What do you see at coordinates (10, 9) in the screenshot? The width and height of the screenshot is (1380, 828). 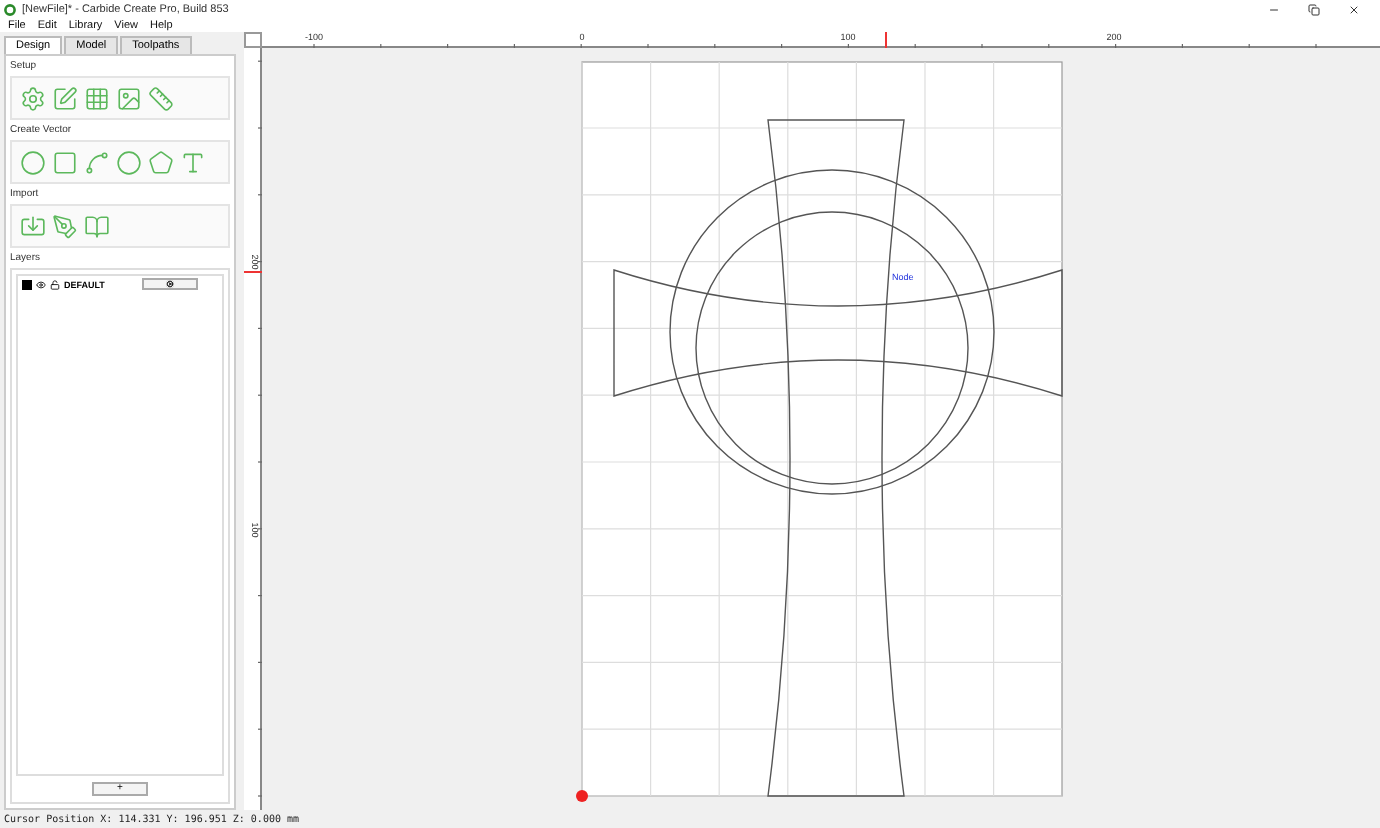 I see `app-logo-icon` at bounding box center [10, 9].